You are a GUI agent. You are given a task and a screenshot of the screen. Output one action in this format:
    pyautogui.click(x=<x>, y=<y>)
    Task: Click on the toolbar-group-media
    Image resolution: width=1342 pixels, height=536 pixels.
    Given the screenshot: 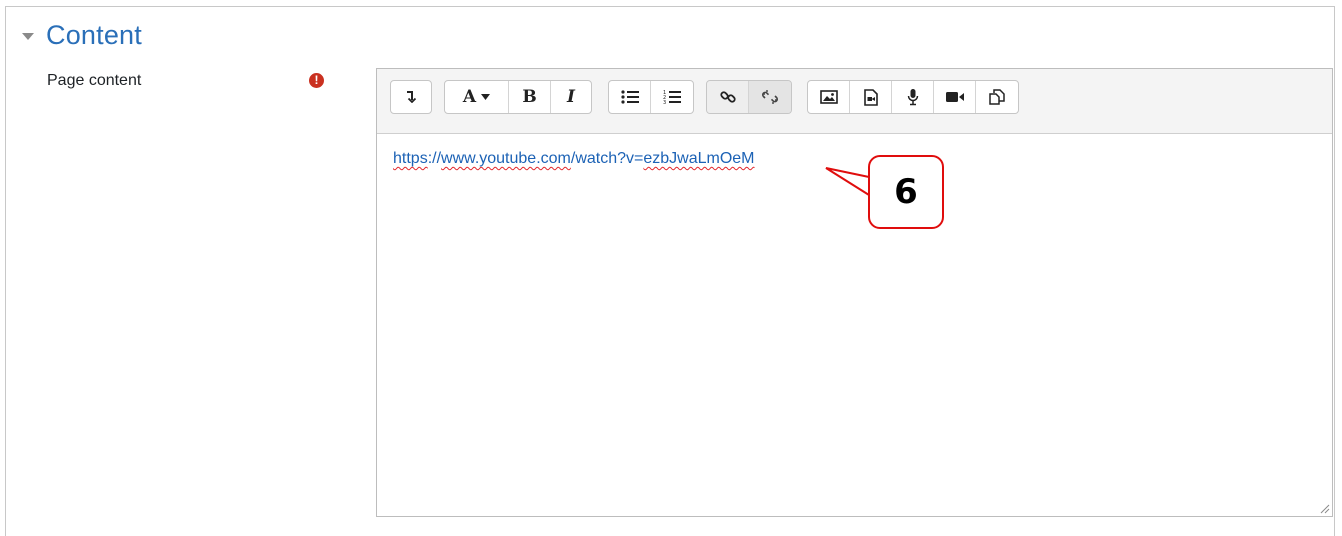 What is the action you would take?
    pyautogui.click(x=913, y=97)
    